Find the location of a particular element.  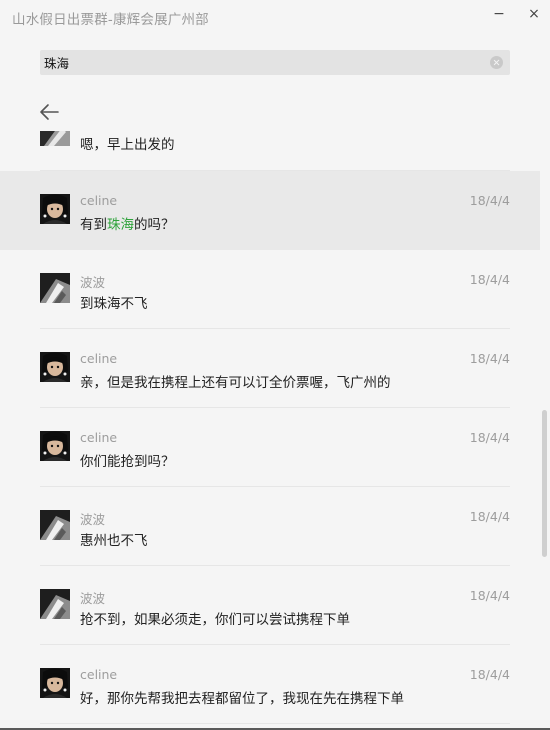

scrollbar-thumb is located at coordinates (544, 483).